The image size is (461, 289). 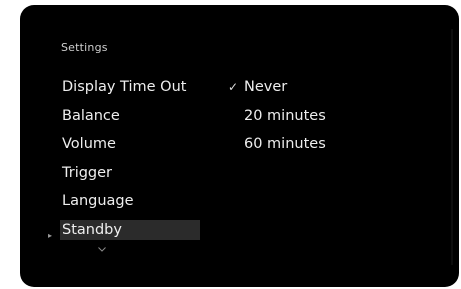 What do you see at coordinates (89, 144) in the screenshot?
I see `menu-item-label: Volume` at bounding box center [89, 144].